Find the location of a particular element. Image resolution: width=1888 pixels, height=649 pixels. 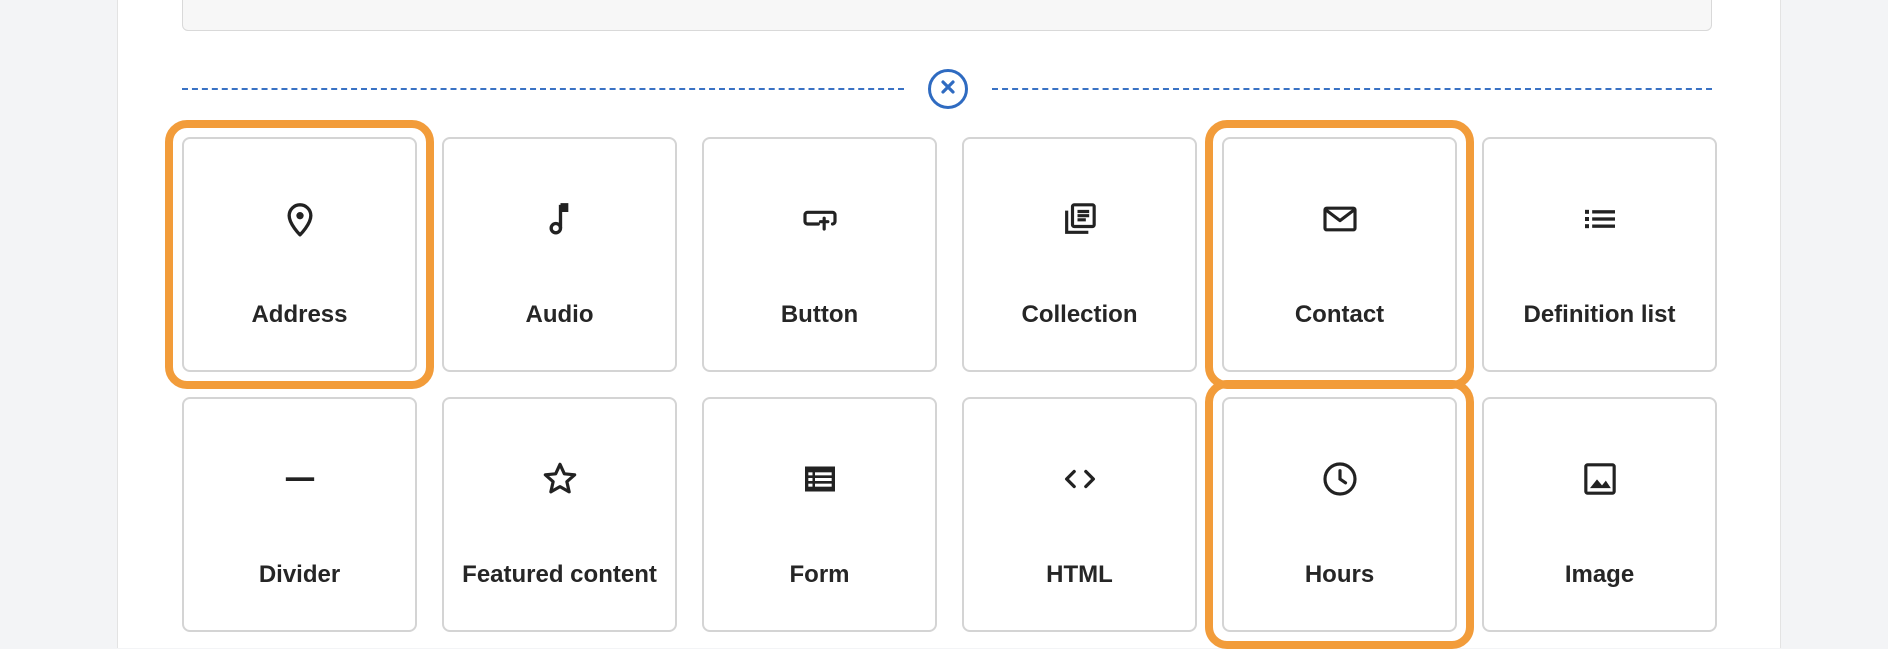

block-card-audio: Audio is located at coordinates (559, 254).